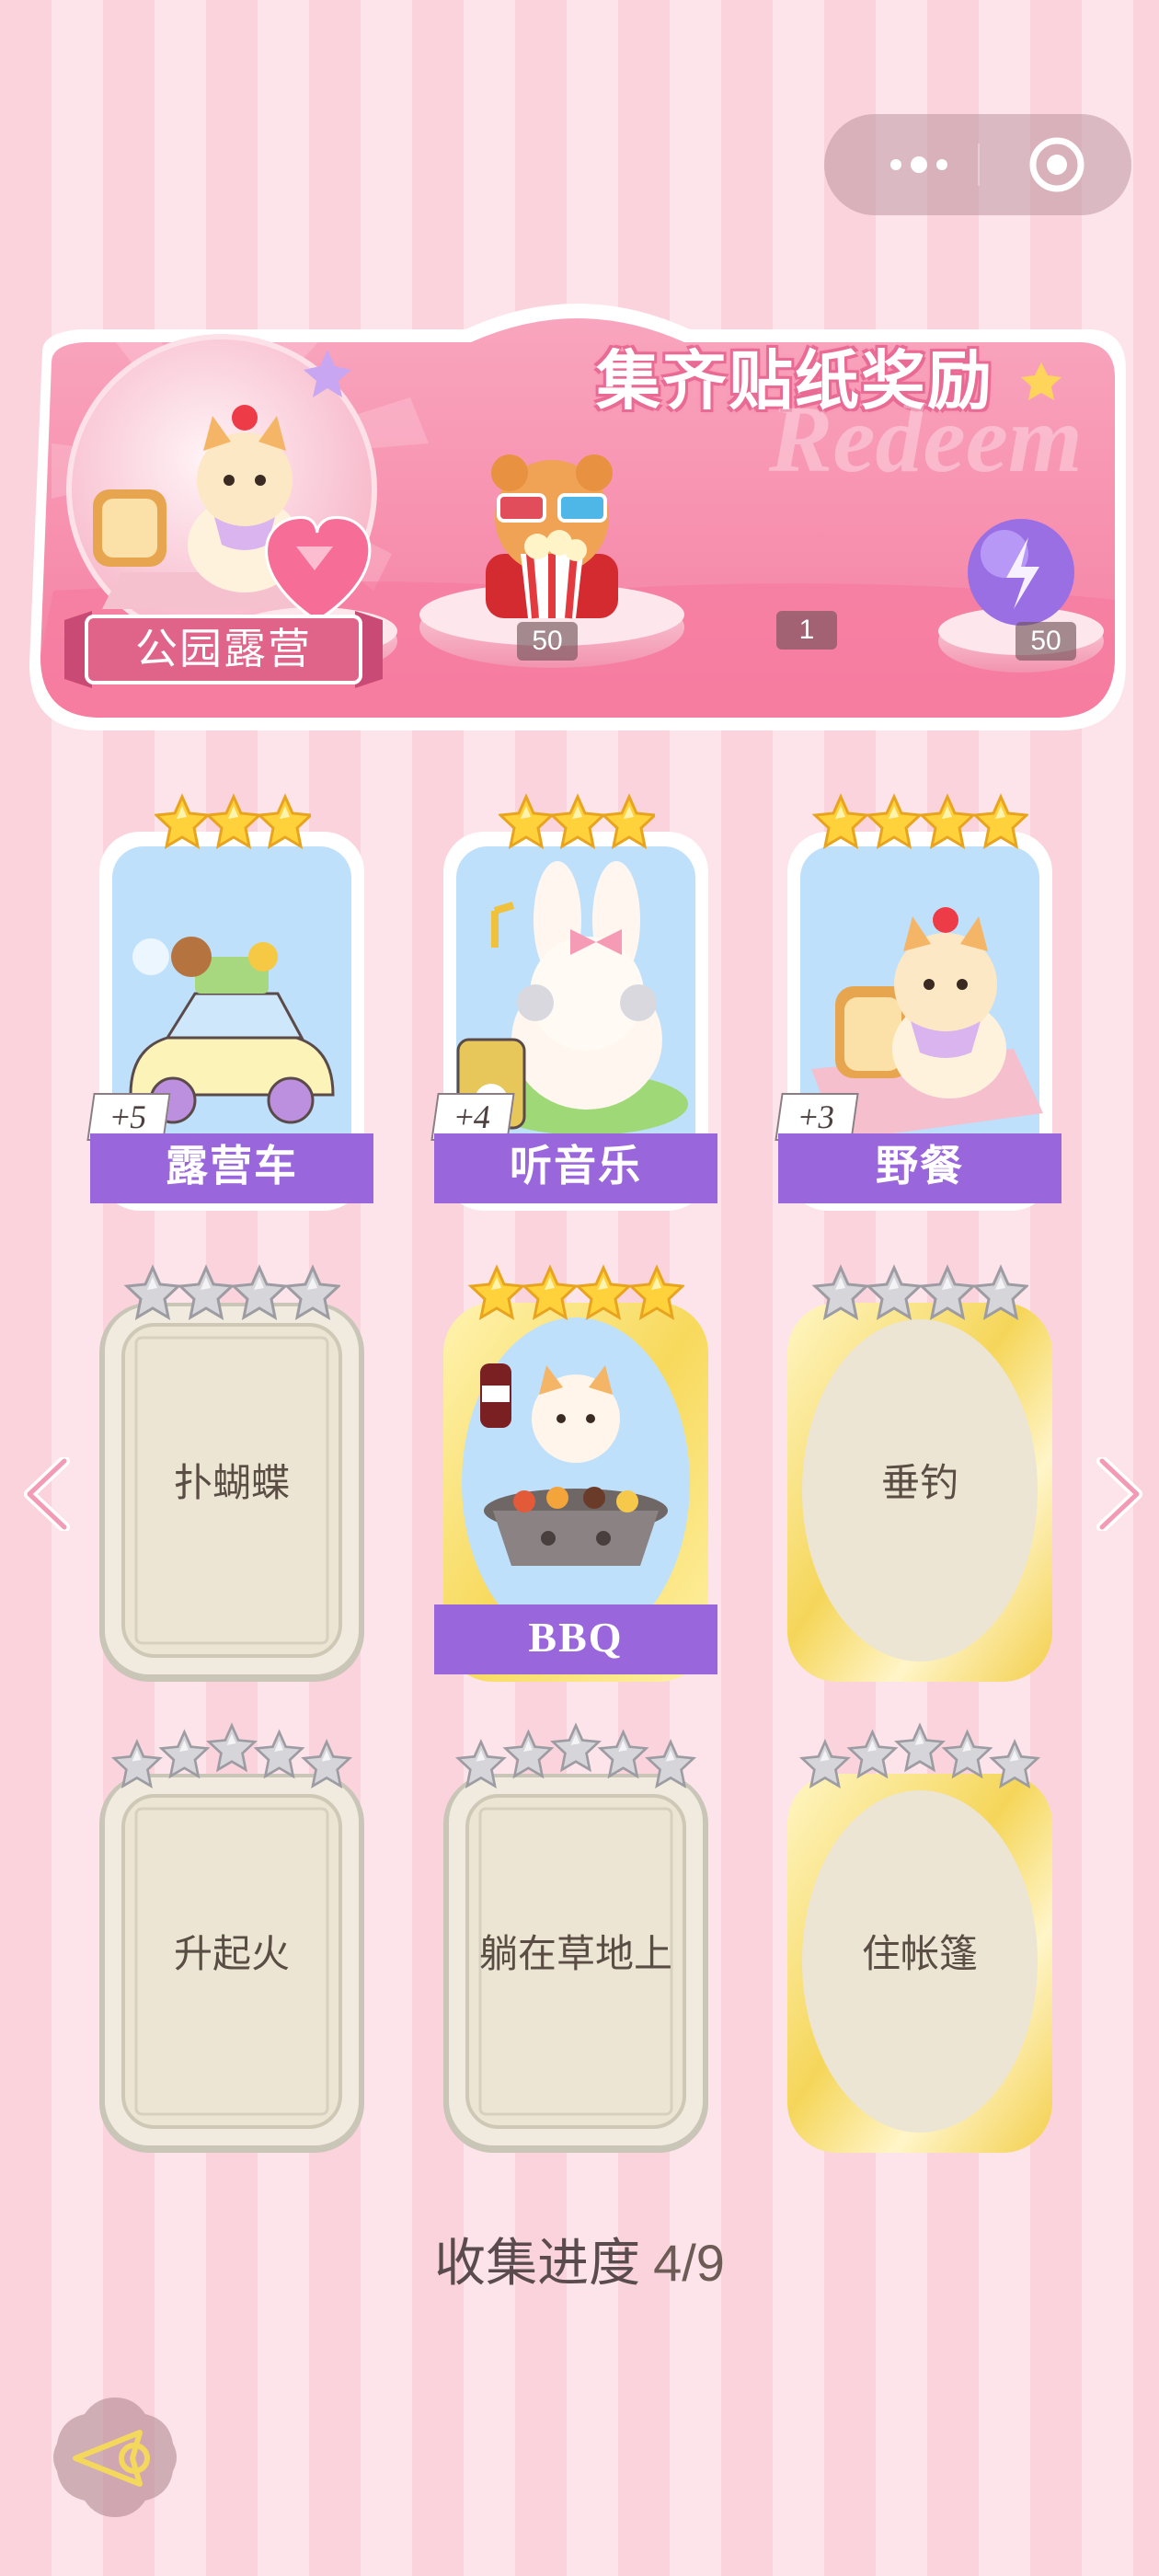  I want to click on sticker-card: 住帐篷, so click(920, 1940).